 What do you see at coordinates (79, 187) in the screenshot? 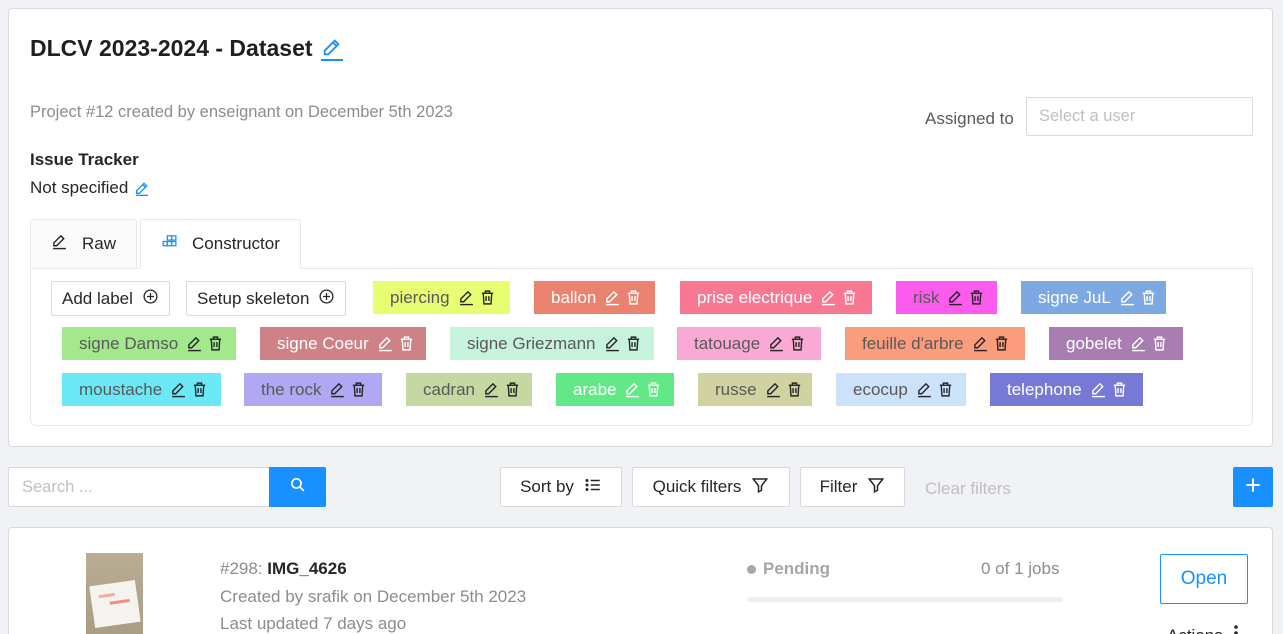
I see `issue-tracker-text: Not specified` at bounding box center [79, 187].